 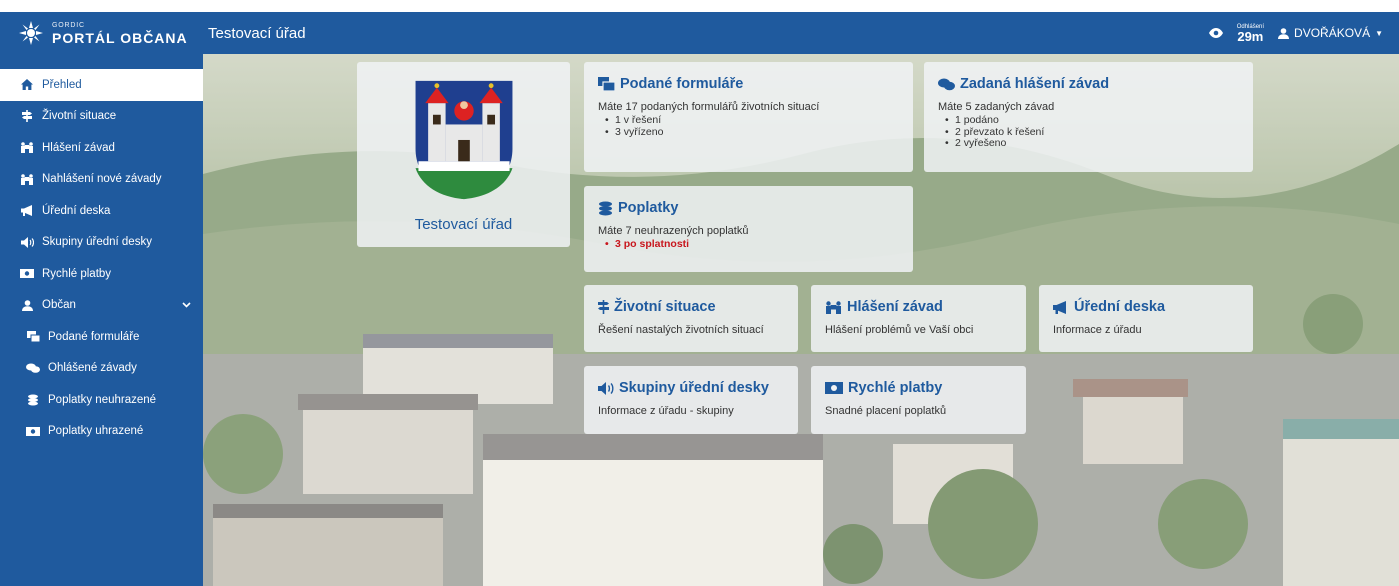 I want to click on top-strip, so click(x=699, y=6).